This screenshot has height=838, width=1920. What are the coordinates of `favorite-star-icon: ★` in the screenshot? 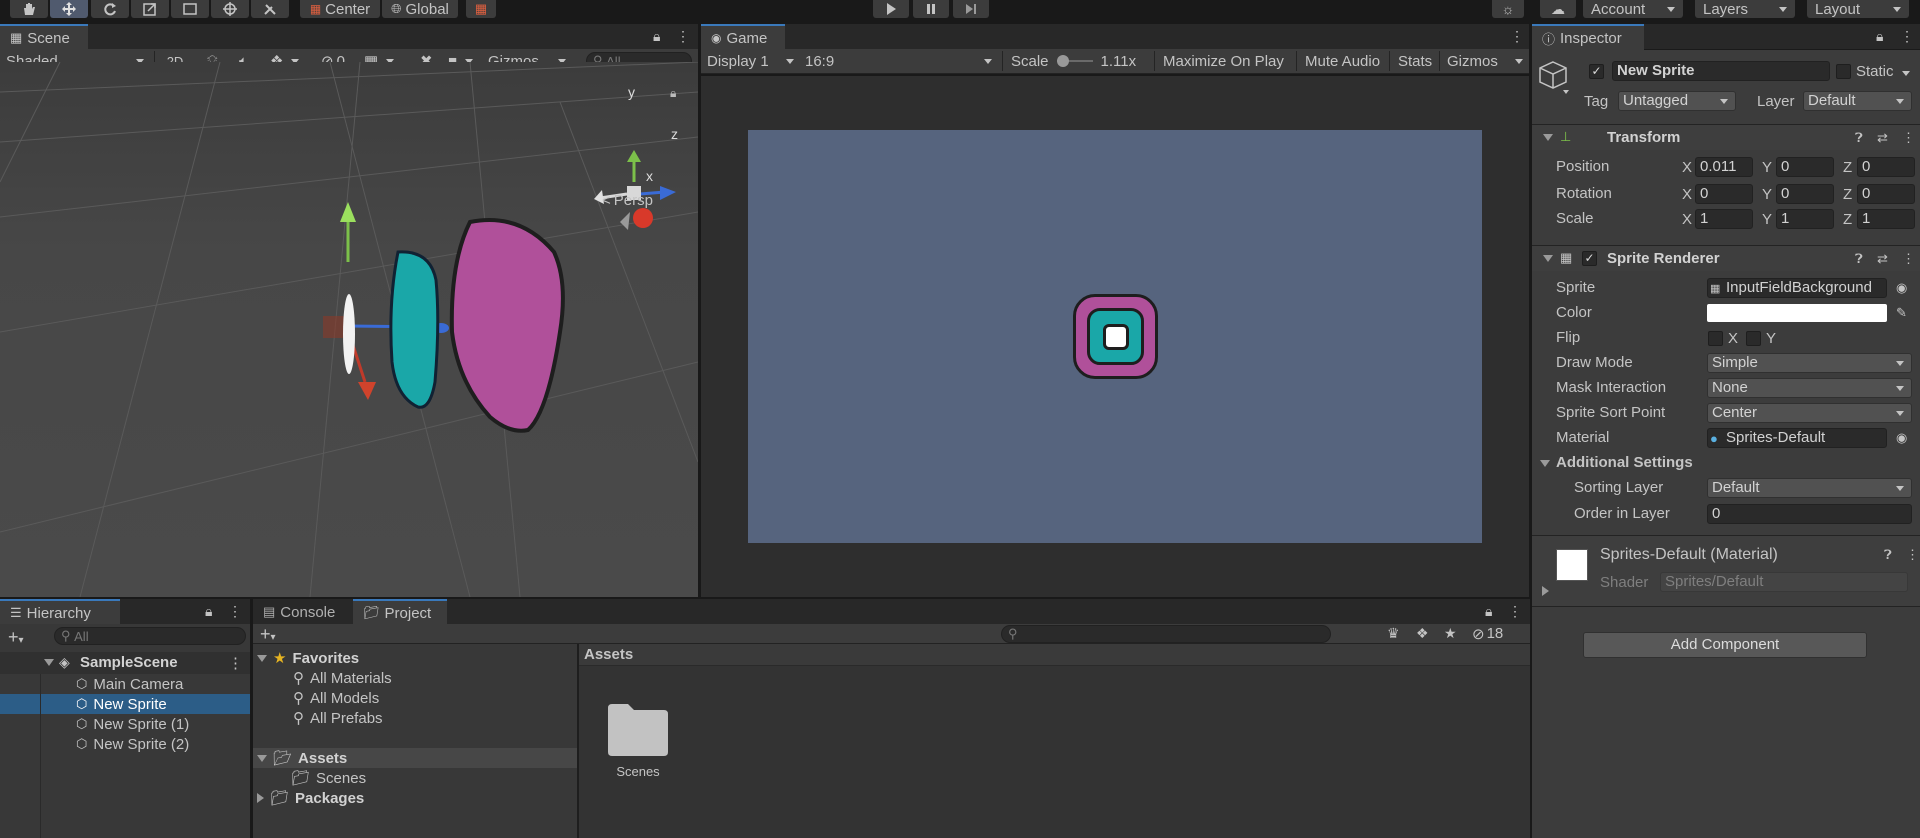 It's located at (1450, 633).